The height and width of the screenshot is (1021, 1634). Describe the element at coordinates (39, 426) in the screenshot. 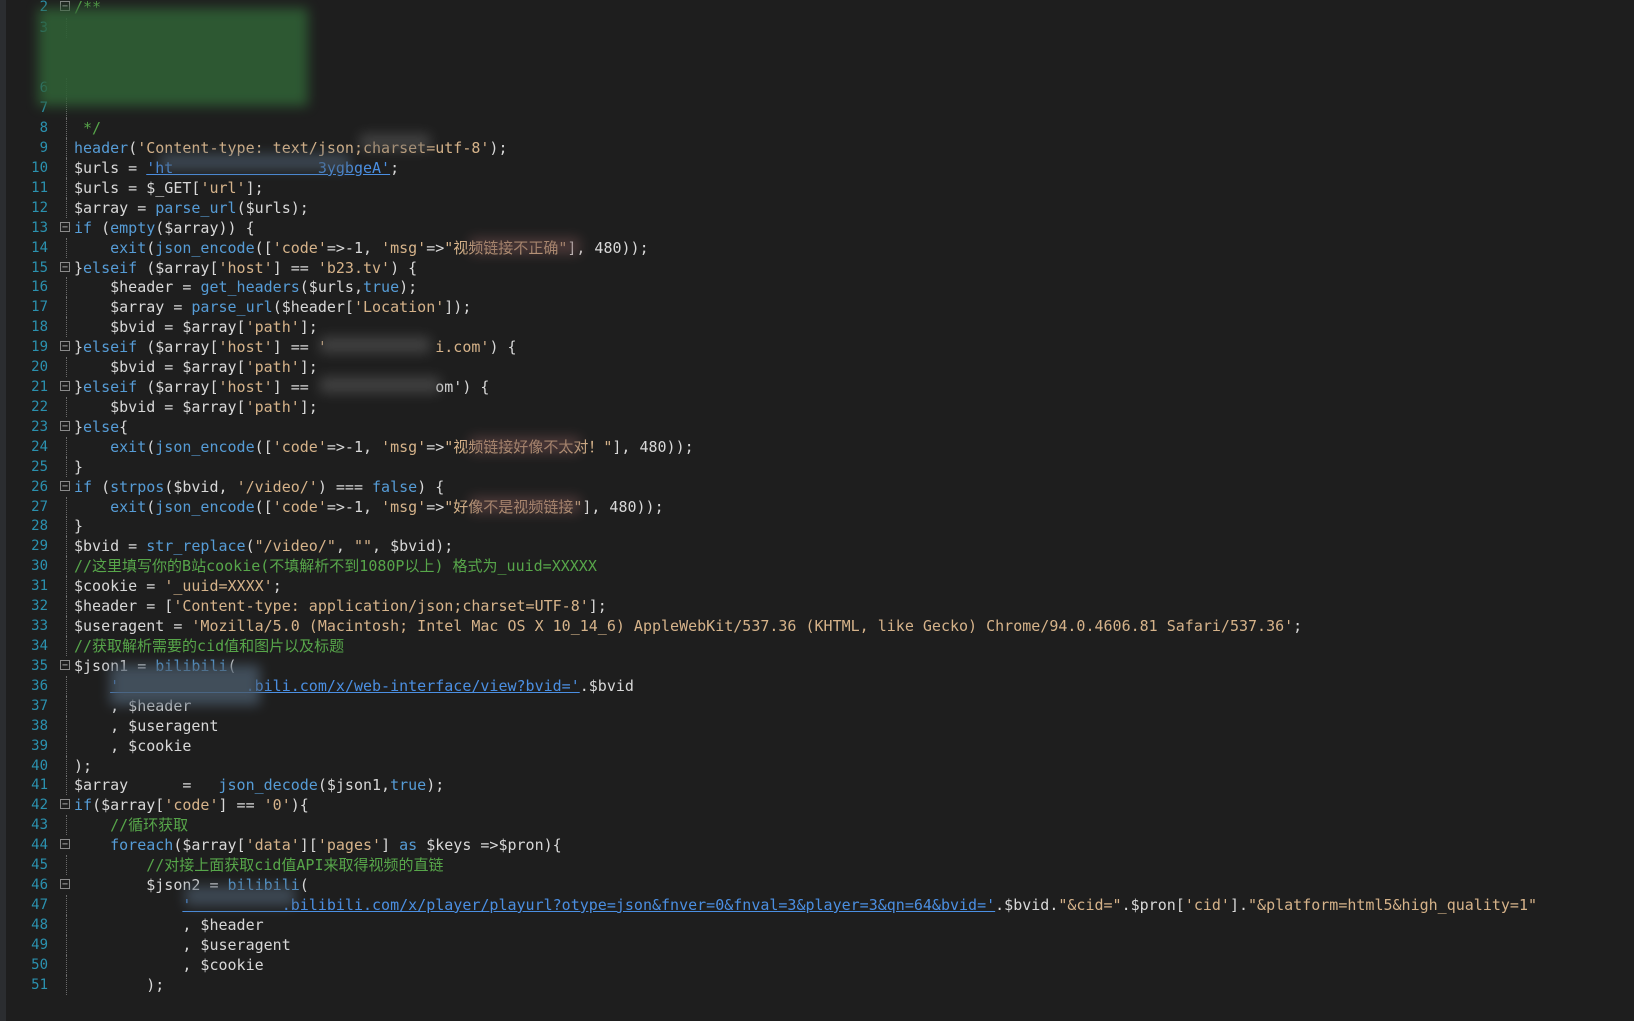

I see `line-number: 23` at that location.